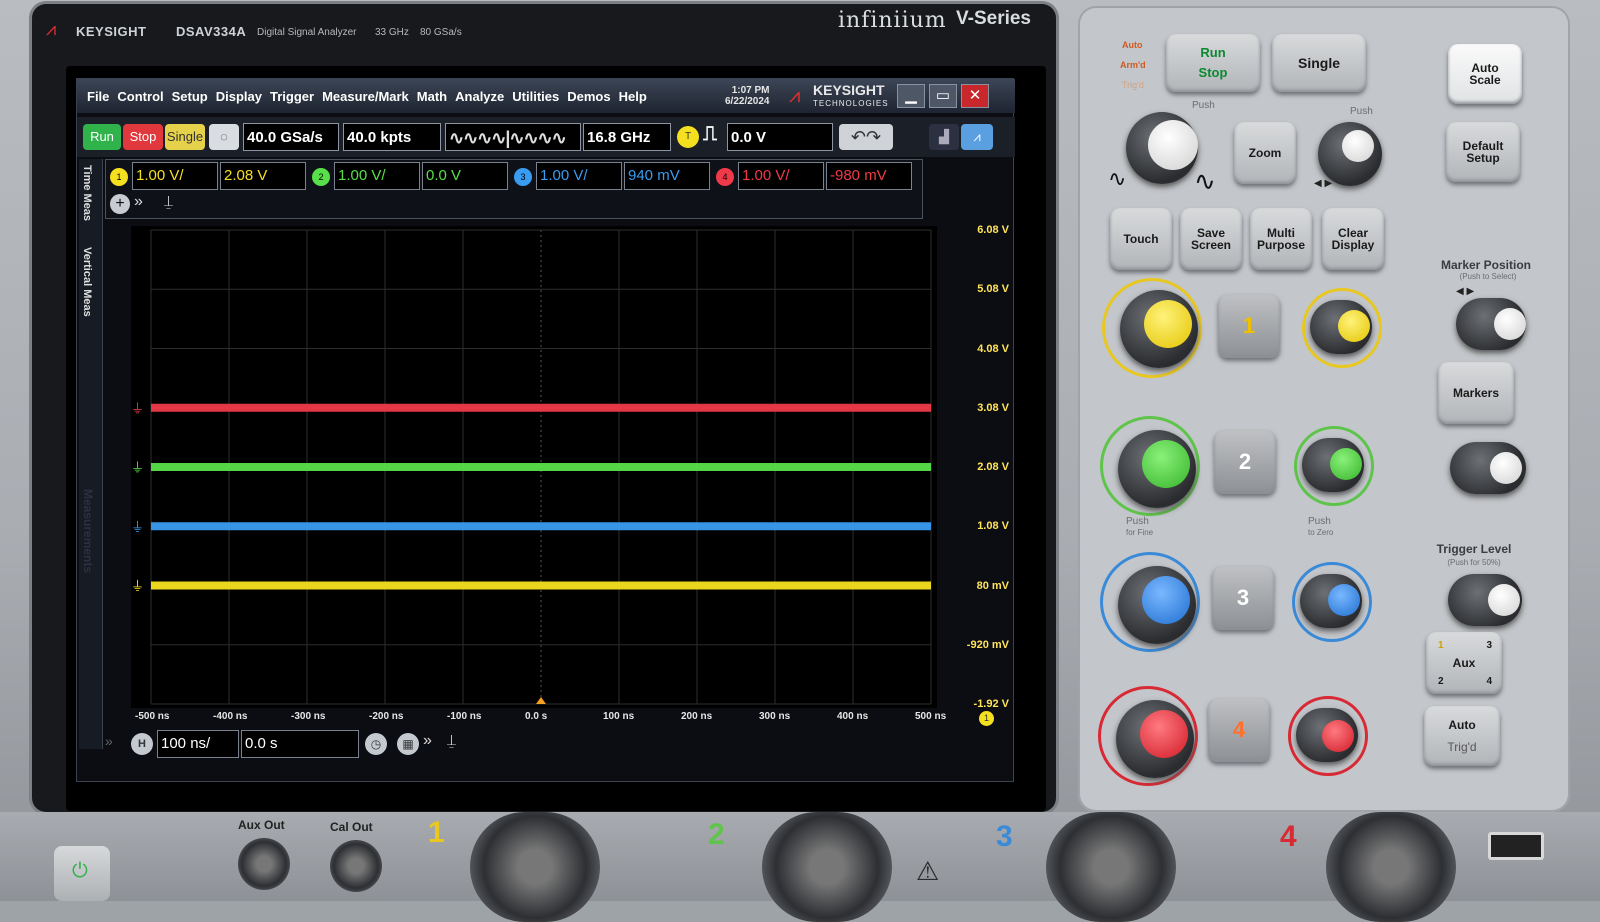 The image size is (1600, 922). Describe the element at coordinates (1391, 867) in the screenshot. I see `input-4-connector` at that location.